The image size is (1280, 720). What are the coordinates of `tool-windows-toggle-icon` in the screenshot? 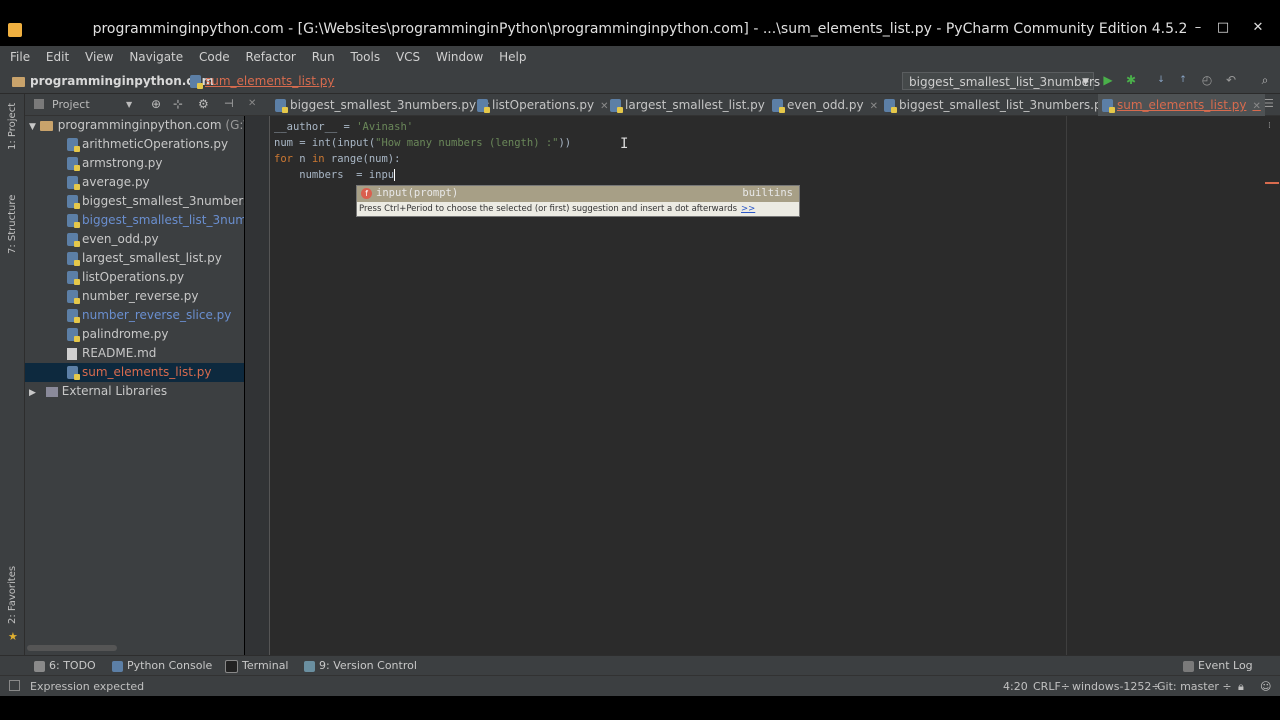 It's located at (14, 685).